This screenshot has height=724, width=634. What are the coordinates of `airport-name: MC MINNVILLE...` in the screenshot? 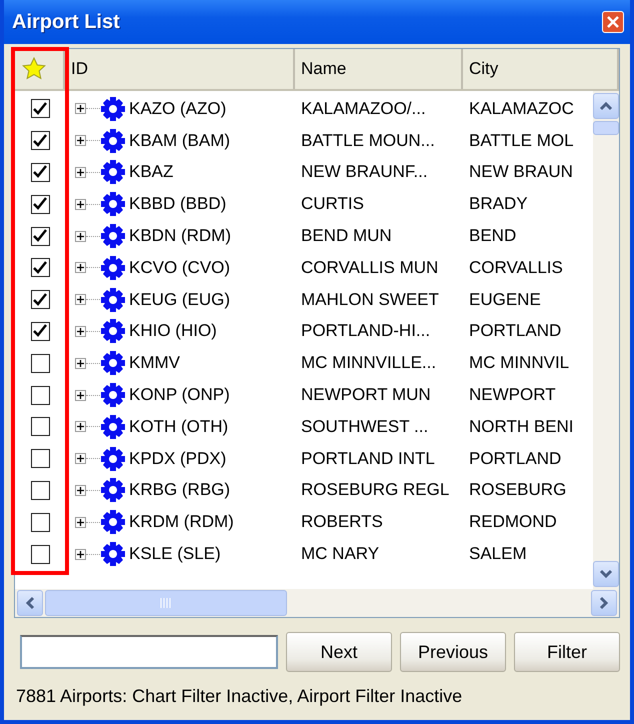 It's located at (369, 363).